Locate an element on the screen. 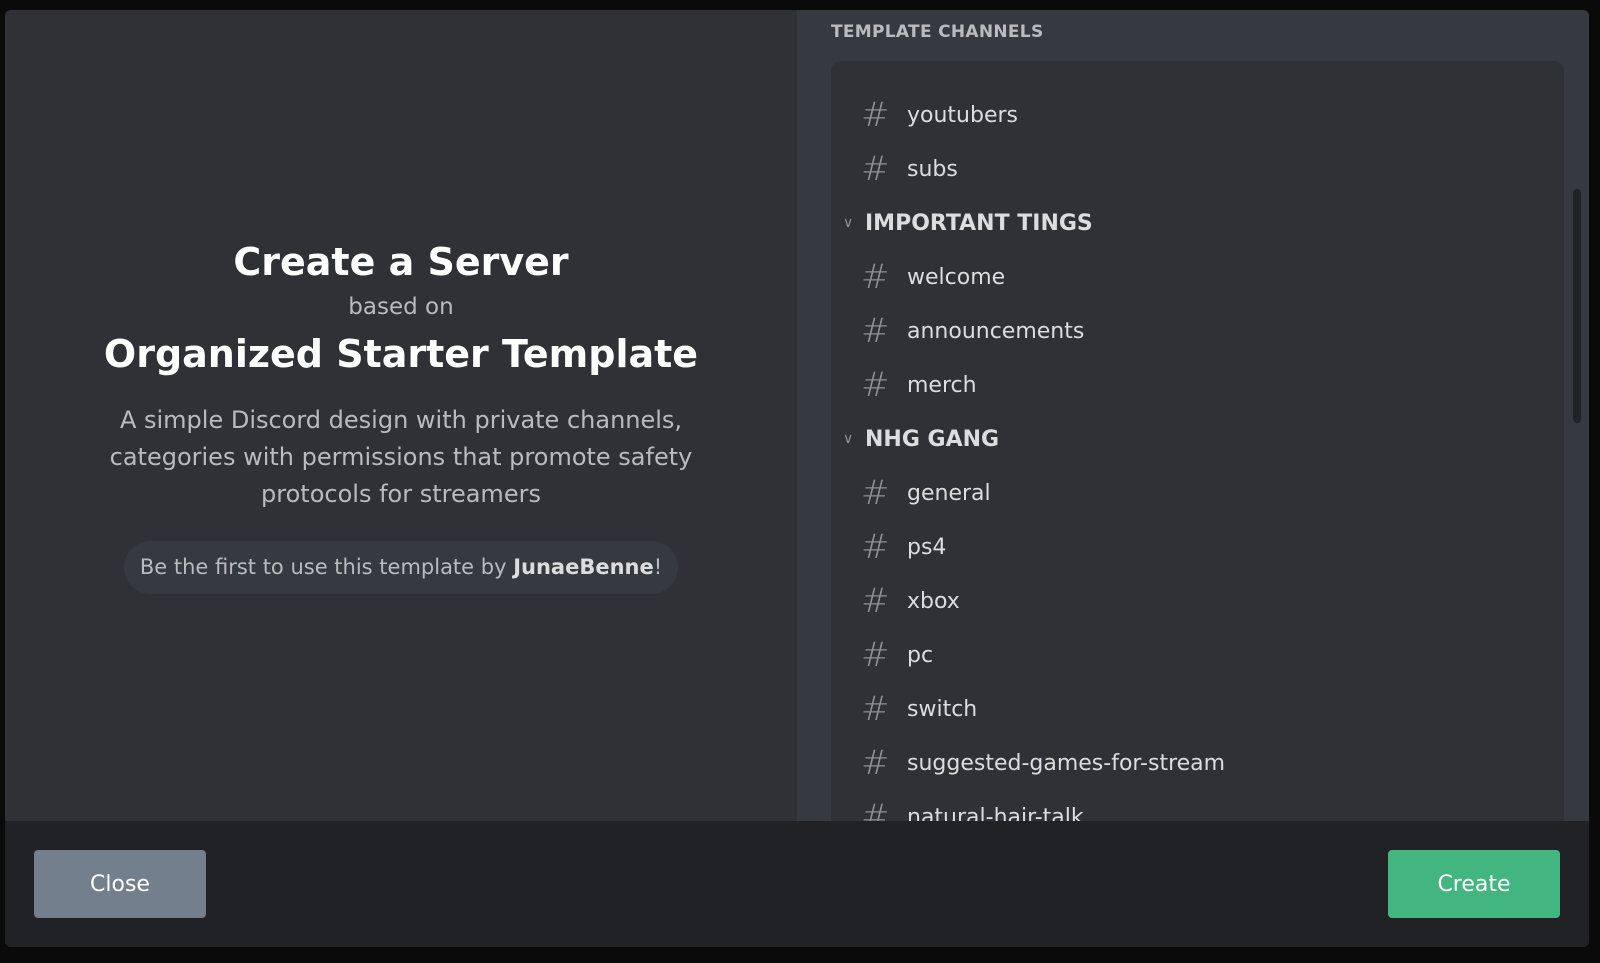  channel-name: switch is located at coordinates (942, 709).